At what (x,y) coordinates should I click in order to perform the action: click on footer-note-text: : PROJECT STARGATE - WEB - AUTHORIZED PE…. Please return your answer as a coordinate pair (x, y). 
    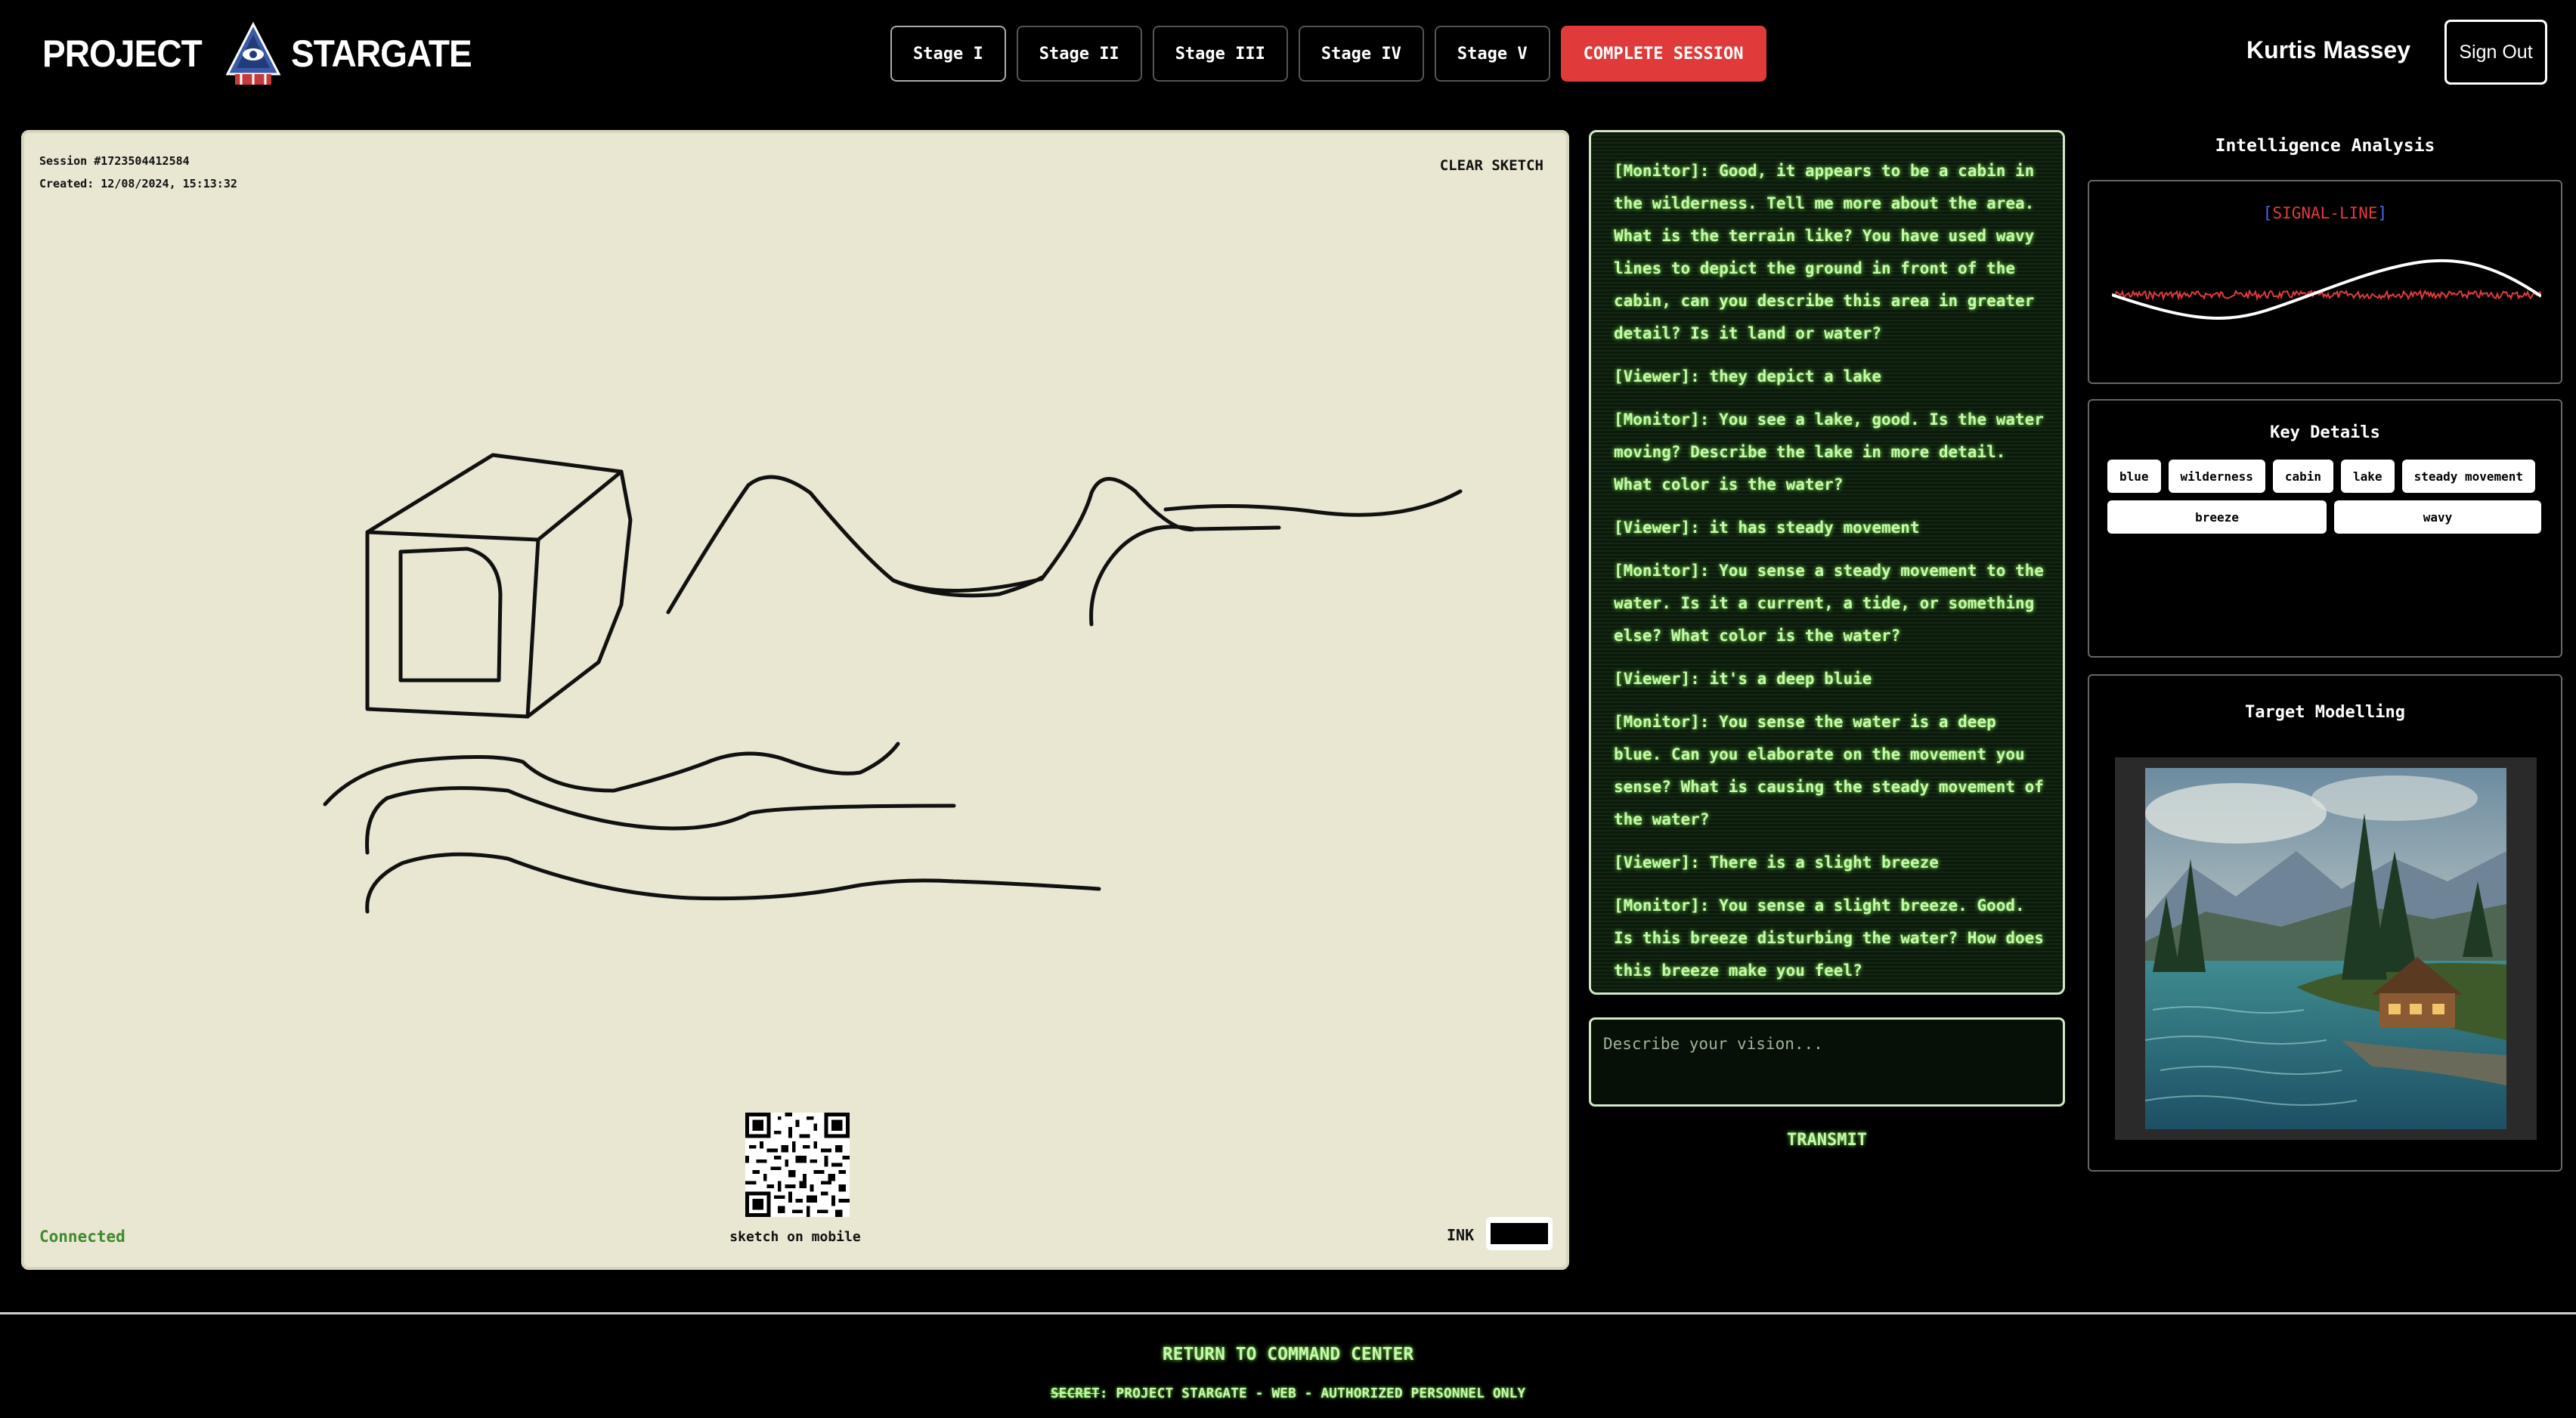
    Looking at the image, I should click on (1312, 1393).